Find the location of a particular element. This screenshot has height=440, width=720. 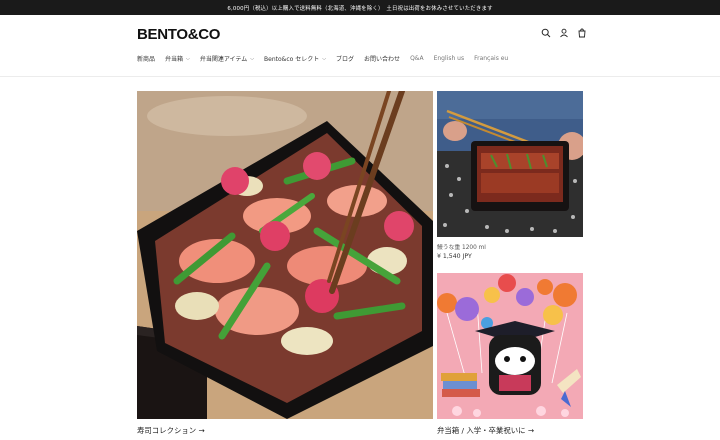

cart-icon is located at coordinates (582, 33).